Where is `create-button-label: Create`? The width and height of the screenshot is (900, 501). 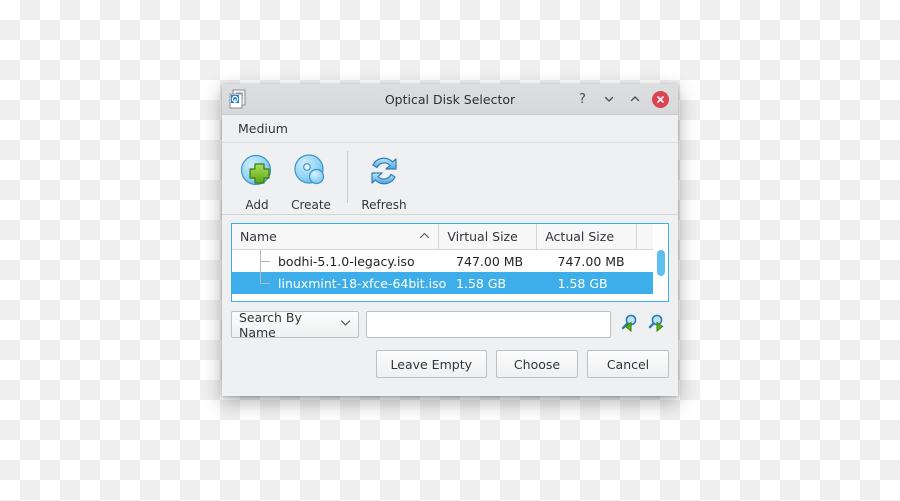
create-button-label: Create is located at coordinates (311, 205).